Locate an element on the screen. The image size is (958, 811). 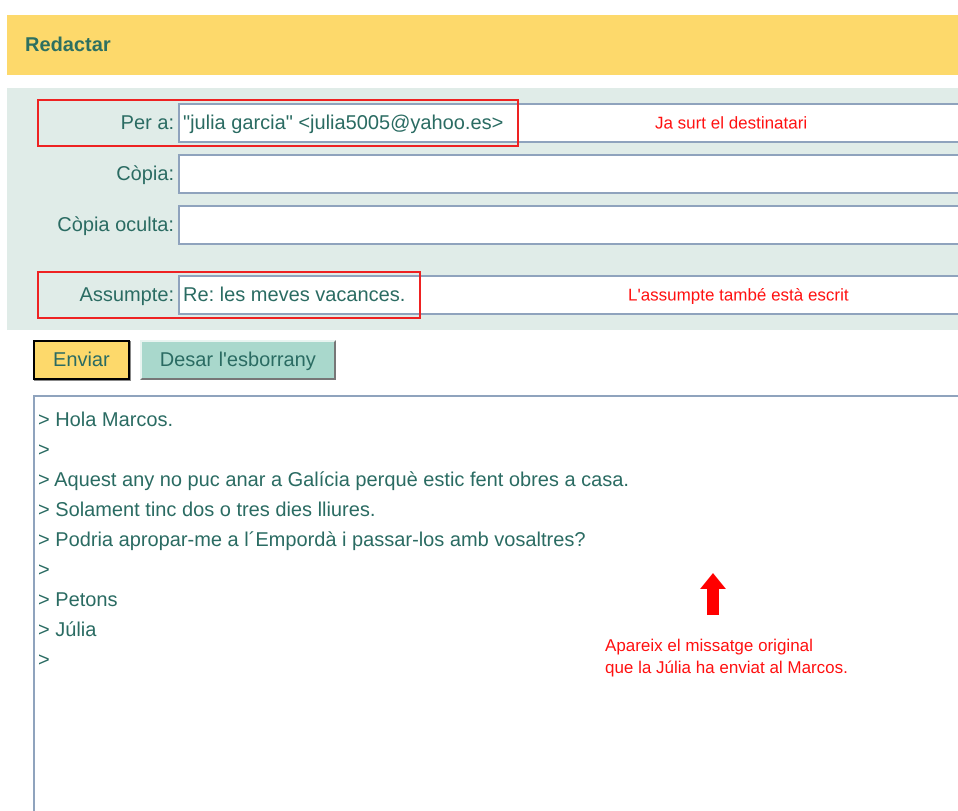
page-title: Redactar is located at coordinates (68, 45).